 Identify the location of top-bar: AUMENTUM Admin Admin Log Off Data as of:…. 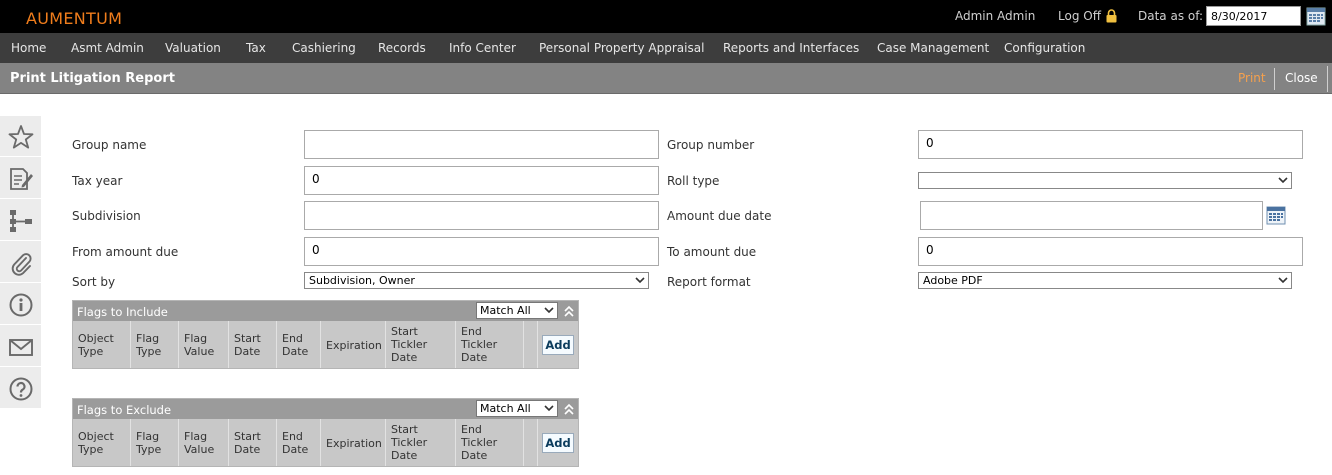
(666, 16).